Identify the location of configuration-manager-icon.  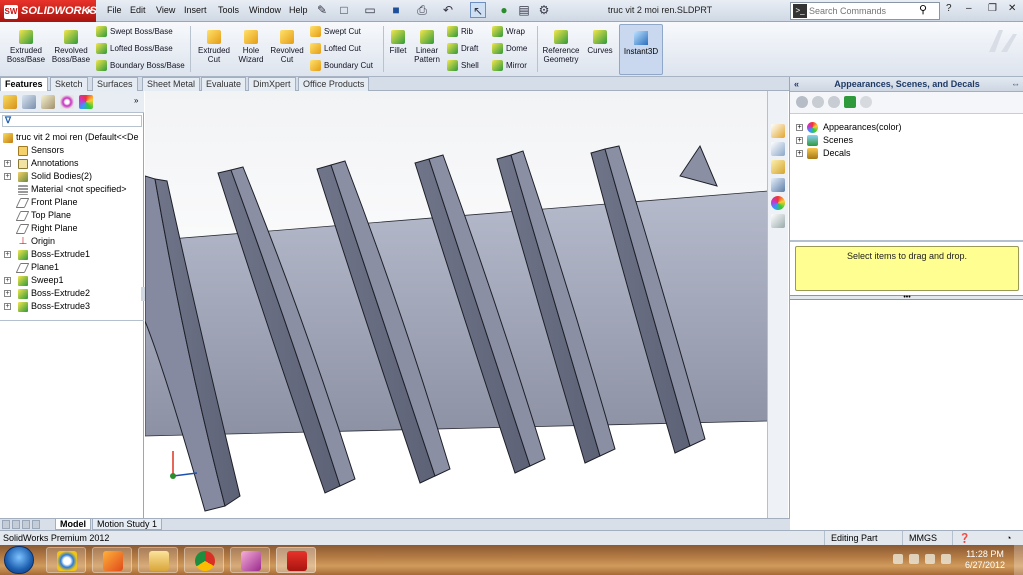
(48, 102).